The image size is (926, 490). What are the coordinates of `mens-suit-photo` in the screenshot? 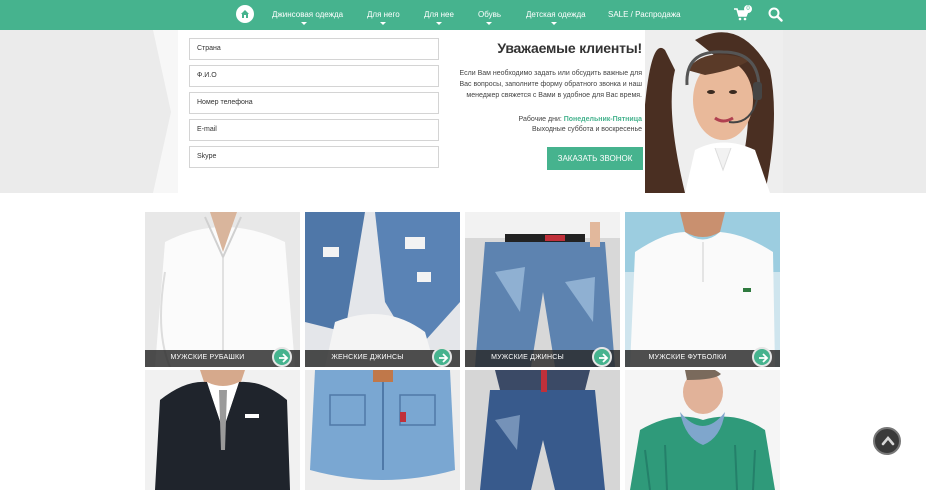 It's located at (222, 430).